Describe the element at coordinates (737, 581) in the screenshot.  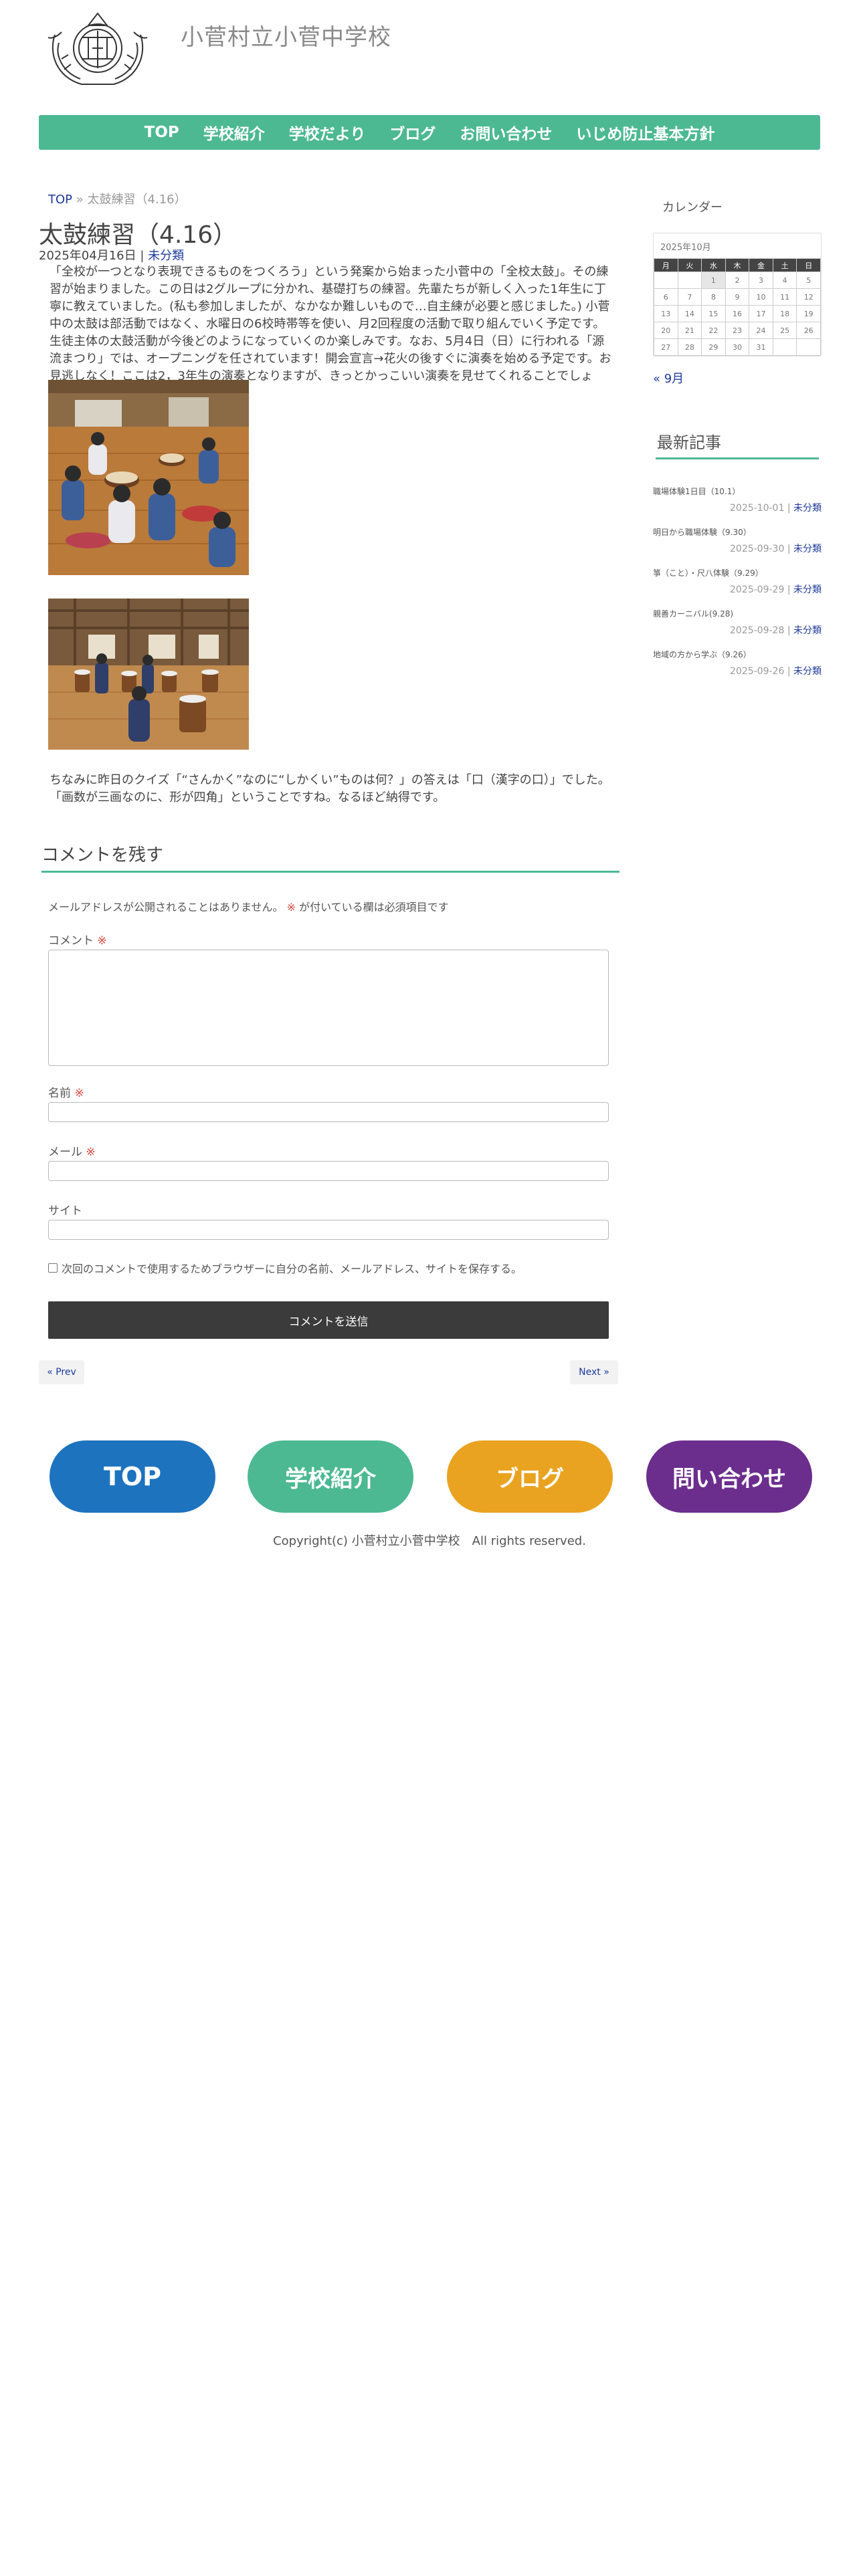
I see `recent-post-item: 箏（こと）・尺八体験（9.29） 2025-09-29 | 未分類` at that location.